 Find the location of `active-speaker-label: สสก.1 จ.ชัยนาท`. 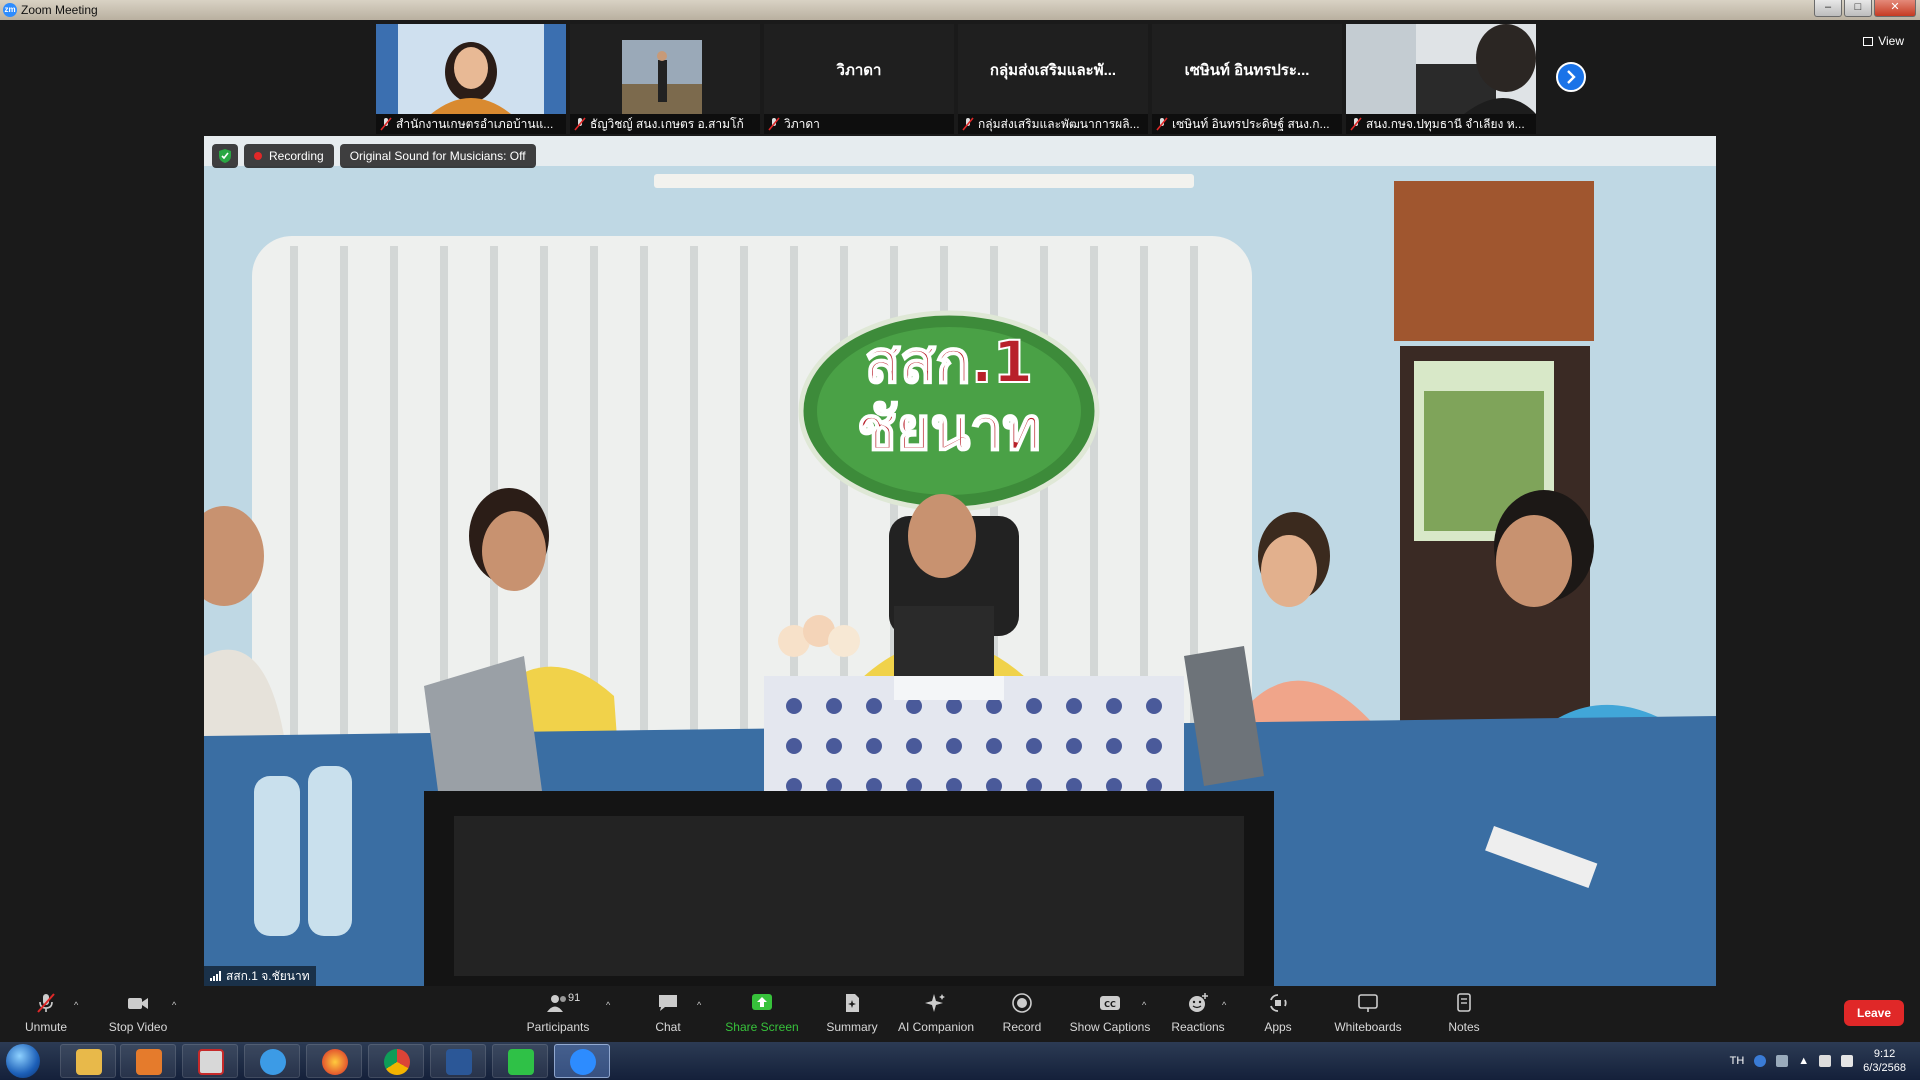

active-speaker-label: สสก.1 จ.ชัยนาท is located at coordinates (260, 976).